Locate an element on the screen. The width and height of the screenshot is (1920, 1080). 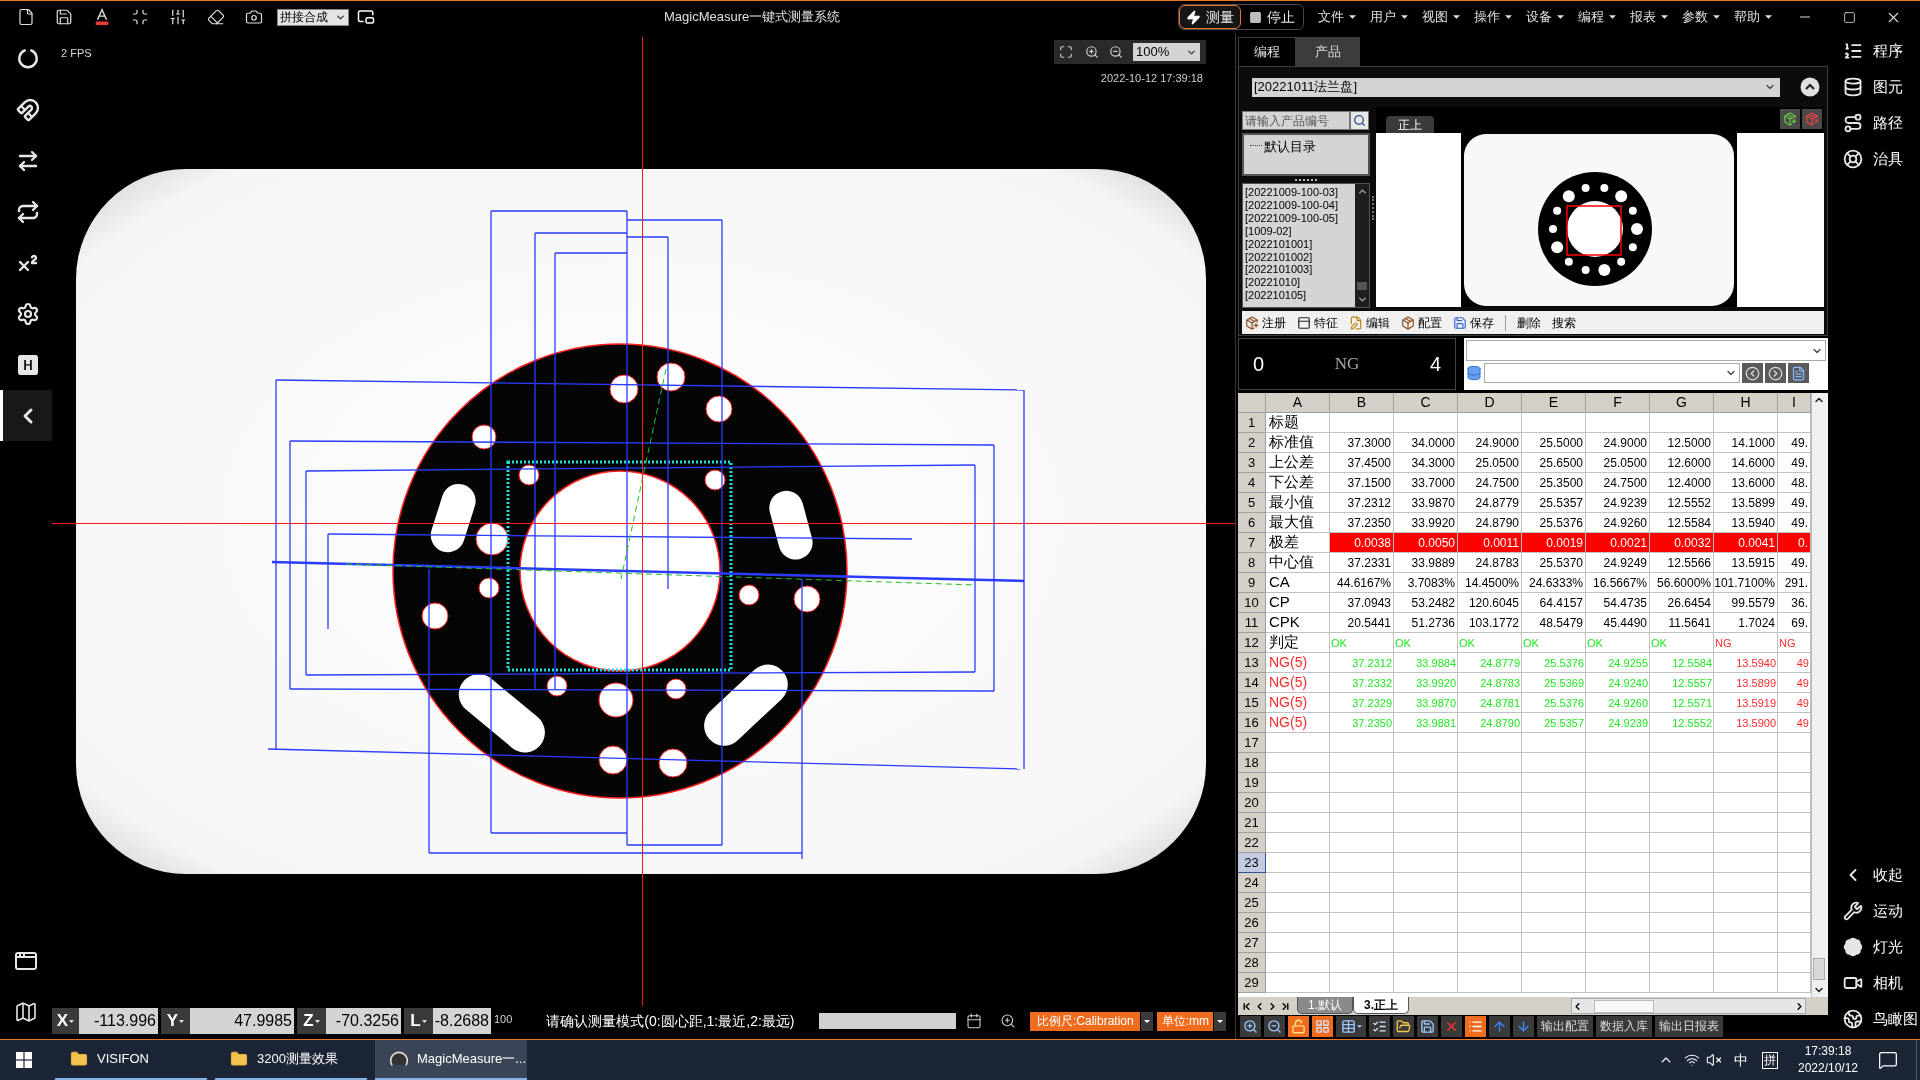
row-header: 2 is located at coordinates (1252, 443).